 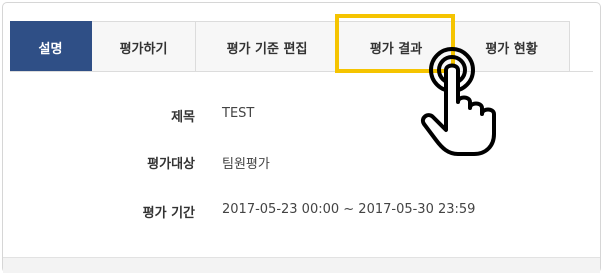 I want to click on title-label: 제목, so click(x=183, y=117).